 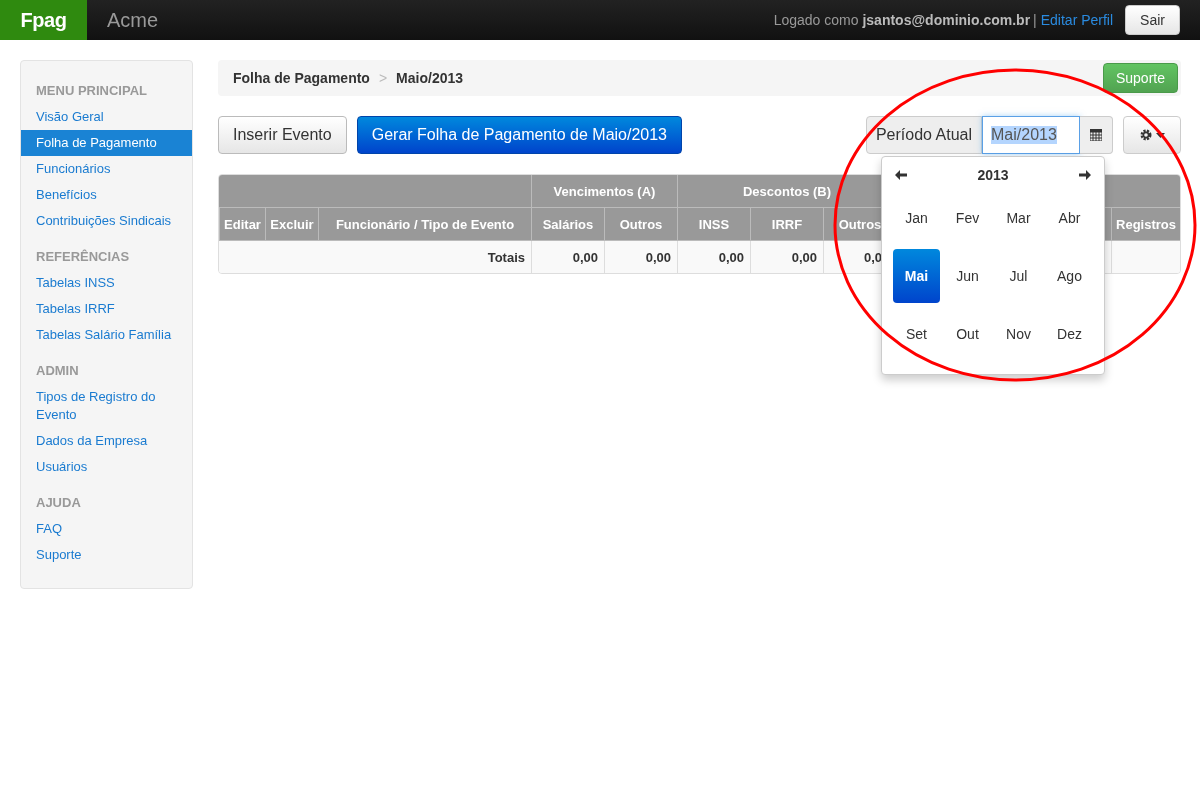 What do you see at coordinates (91, 91) in the screenshot?
I see `sidebar-header: MENU PRINCIPAL` at bounding box center [91, 91].